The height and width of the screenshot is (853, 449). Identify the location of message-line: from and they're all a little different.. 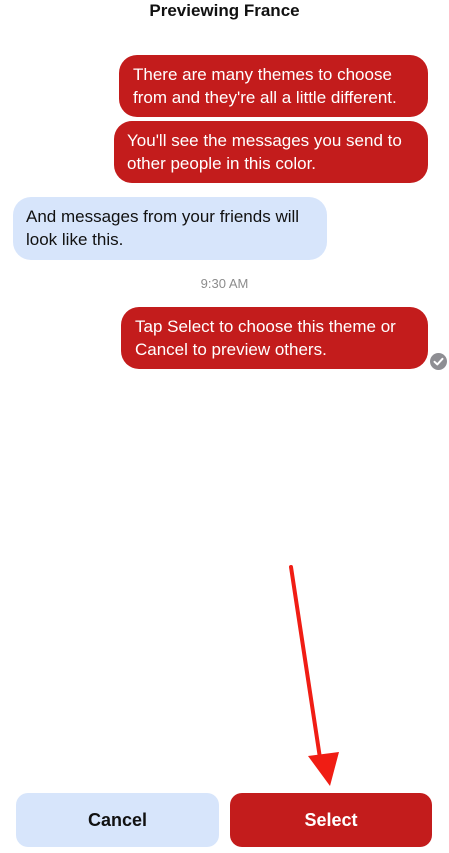
(265, 97).